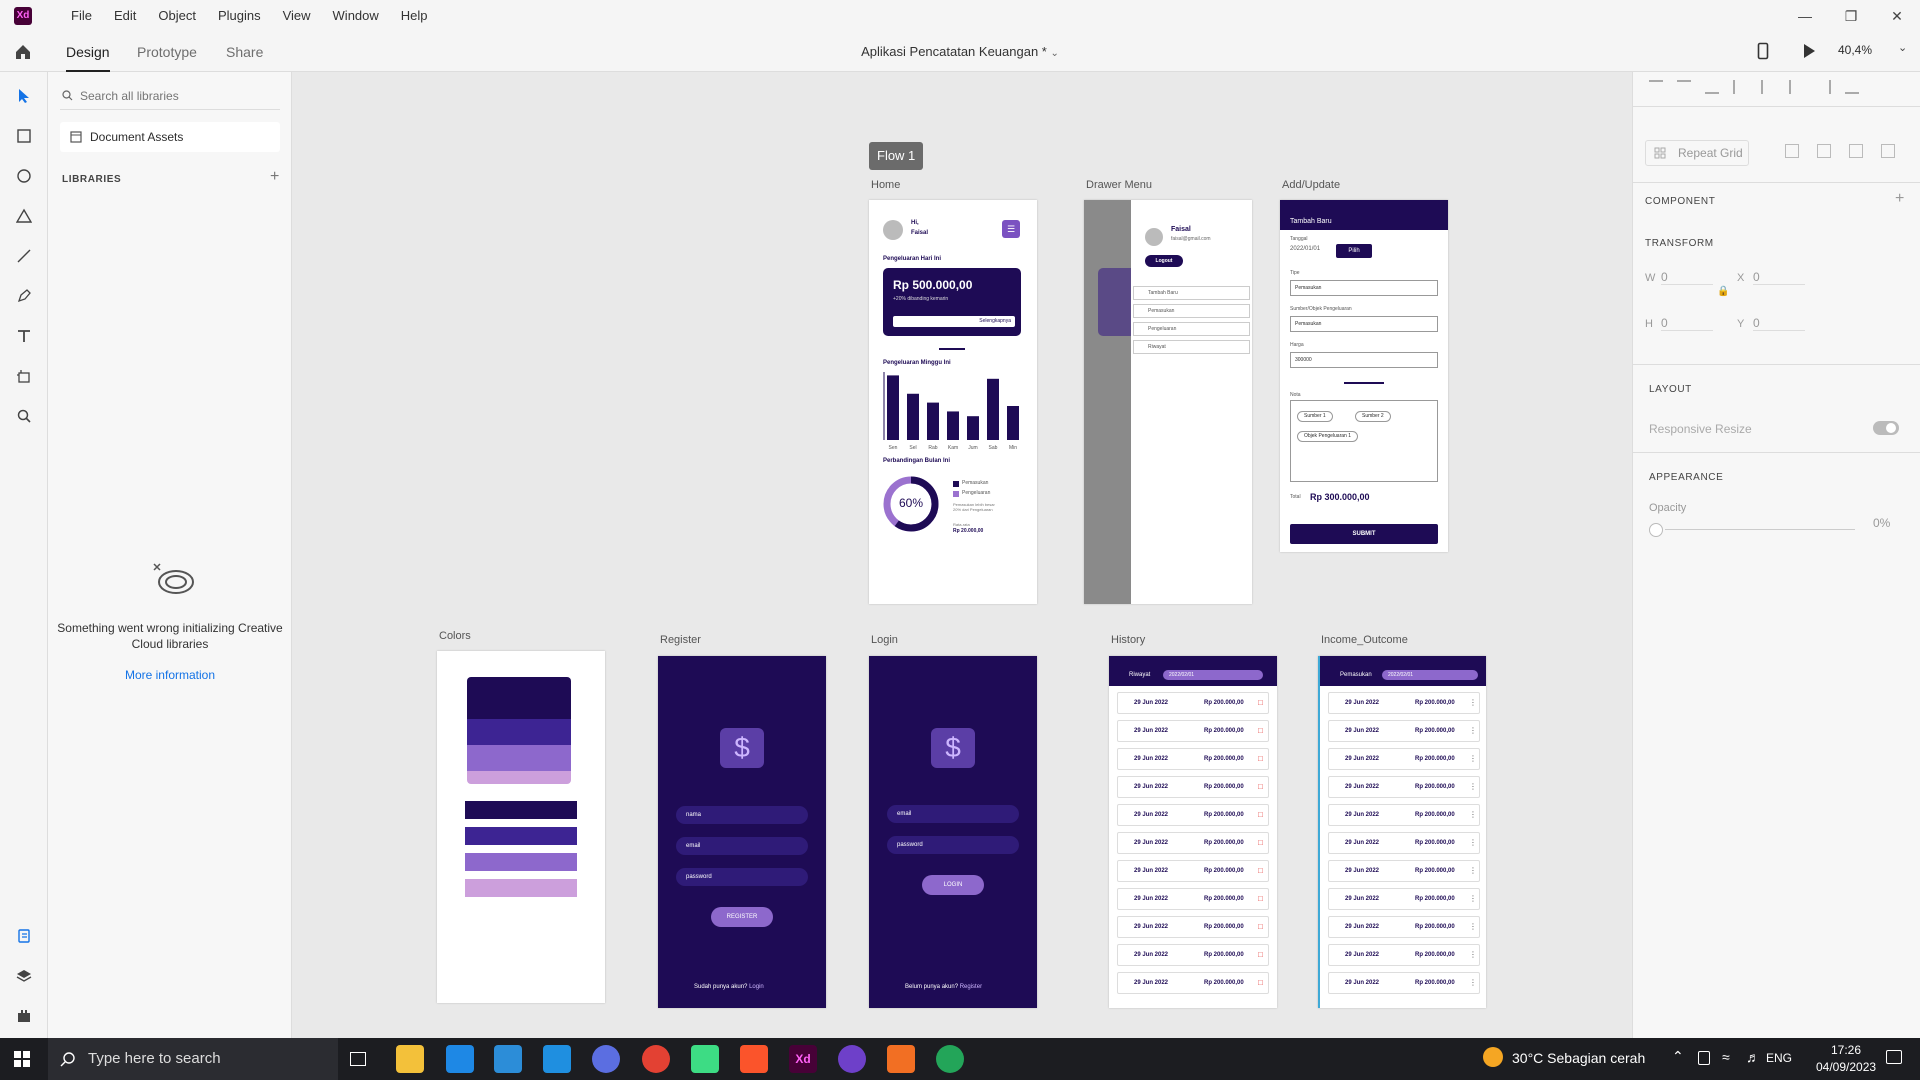 This screenshot has width=1920, height=1080. Describe the element at coordinates (742, 917) in the screenshot. I see `register-button: REGISTER` at that location.